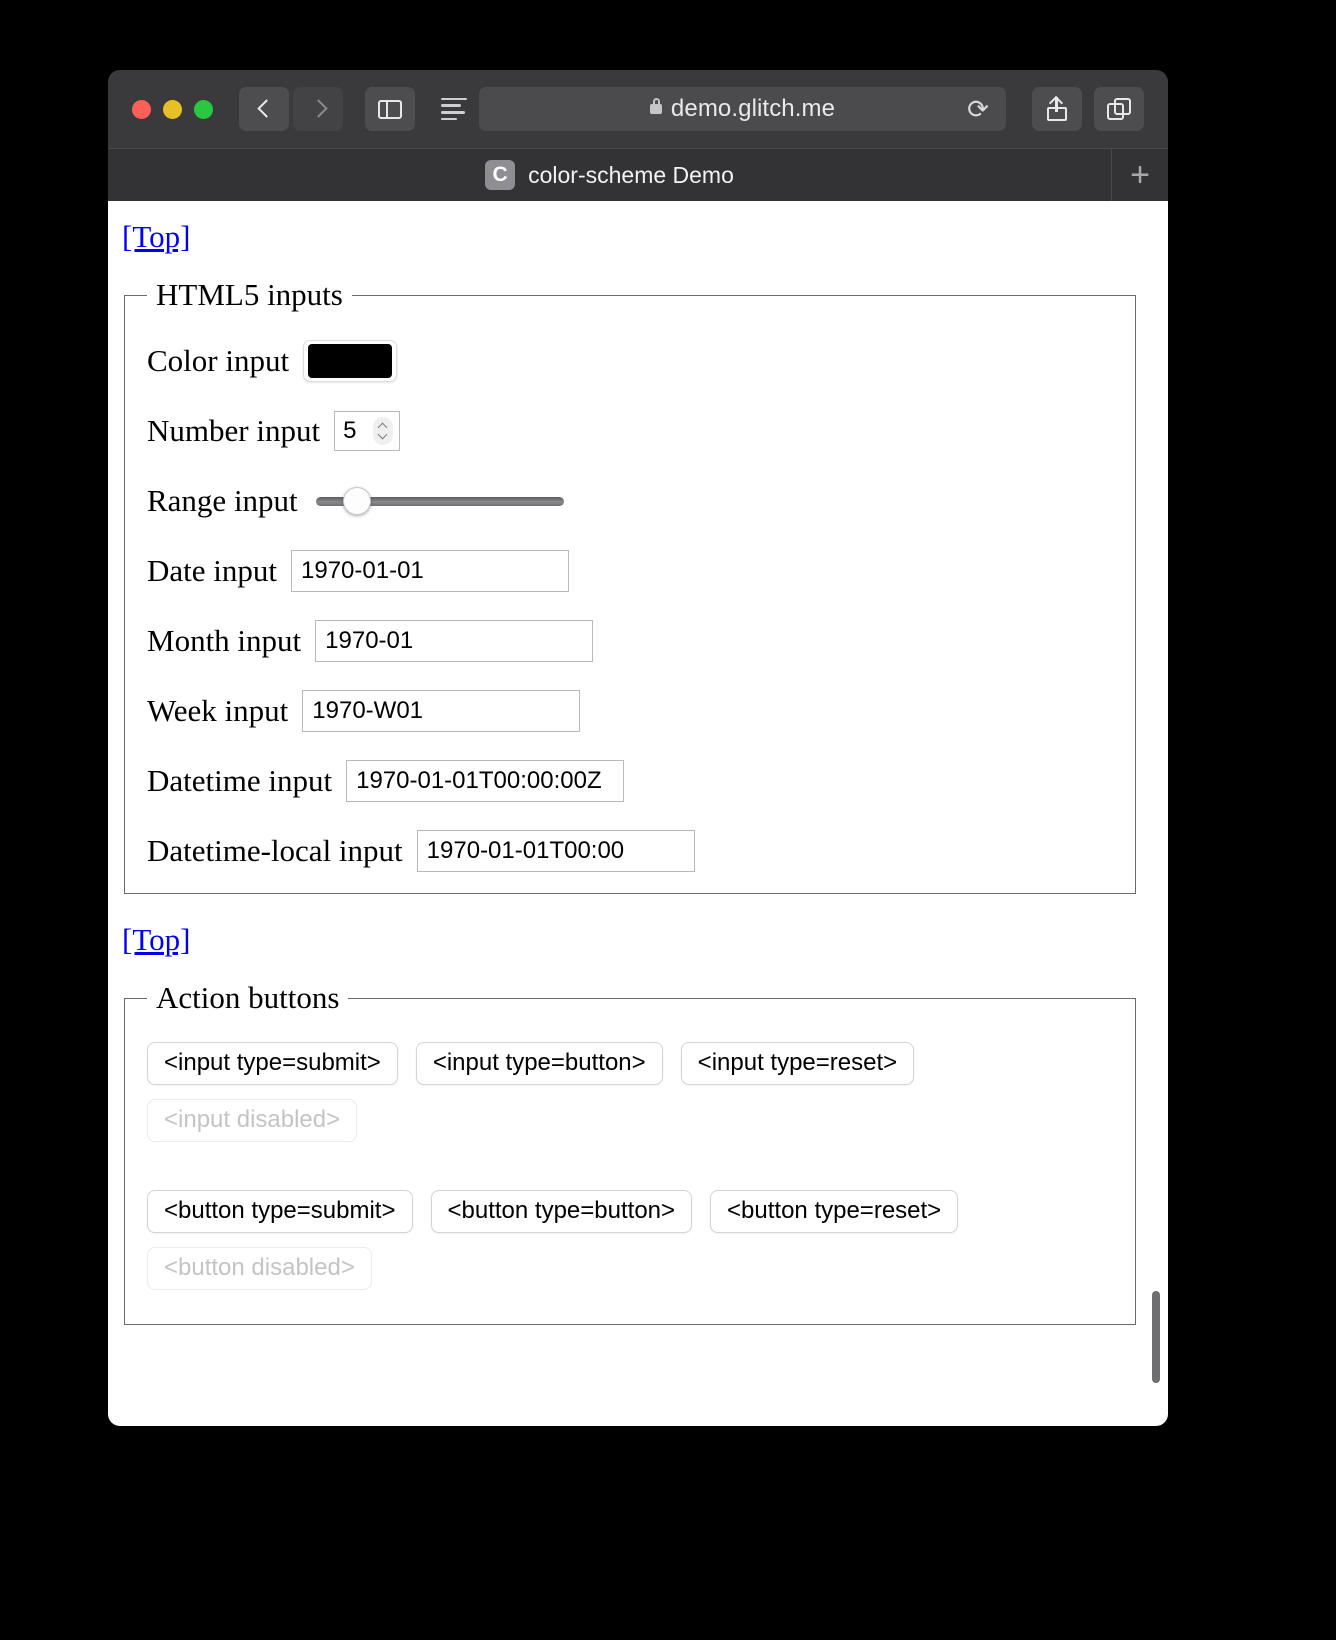  What do you see at coordinates (291, 109) in the screenshot?
I see `navigation-buttons` at bounding box center [291, 109].